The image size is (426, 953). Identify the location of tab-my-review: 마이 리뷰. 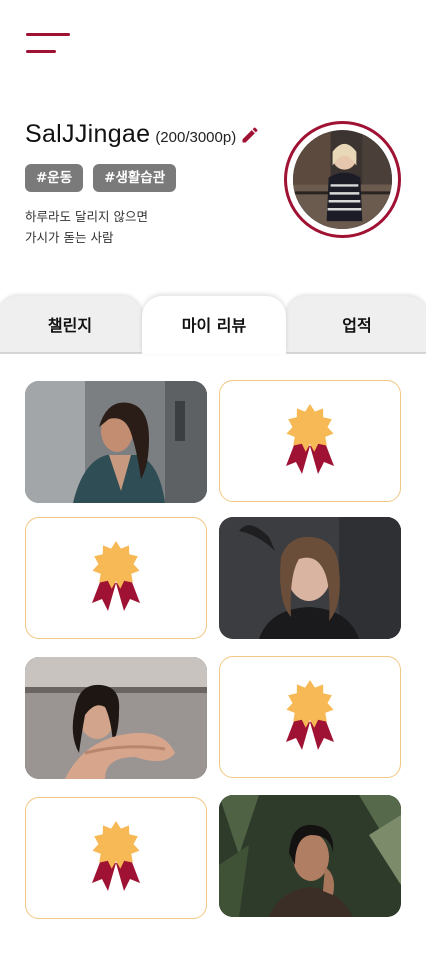
(214, 325).